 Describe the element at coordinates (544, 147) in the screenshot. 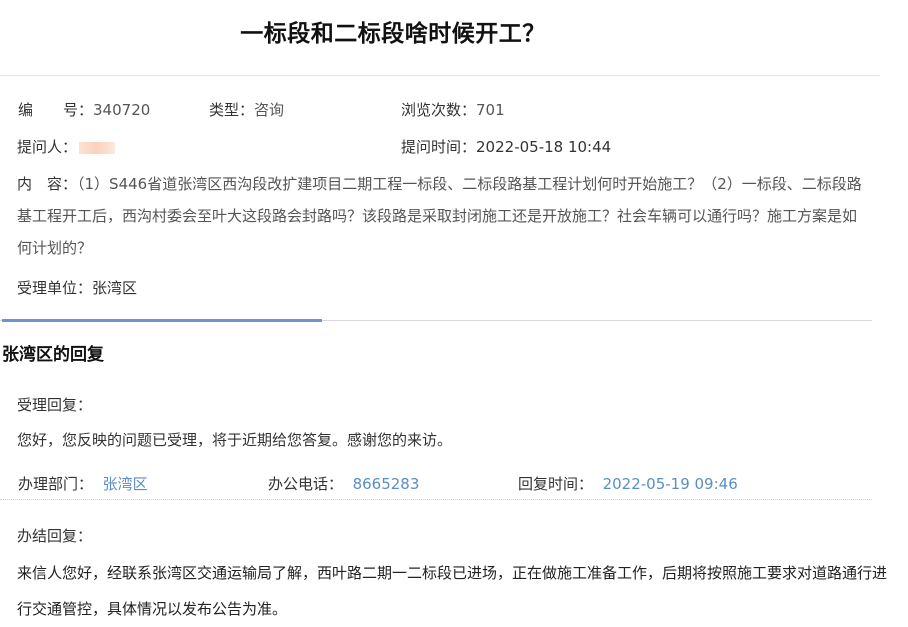

I see `ask-time-value: 2022-05-18 10:44` at that location.